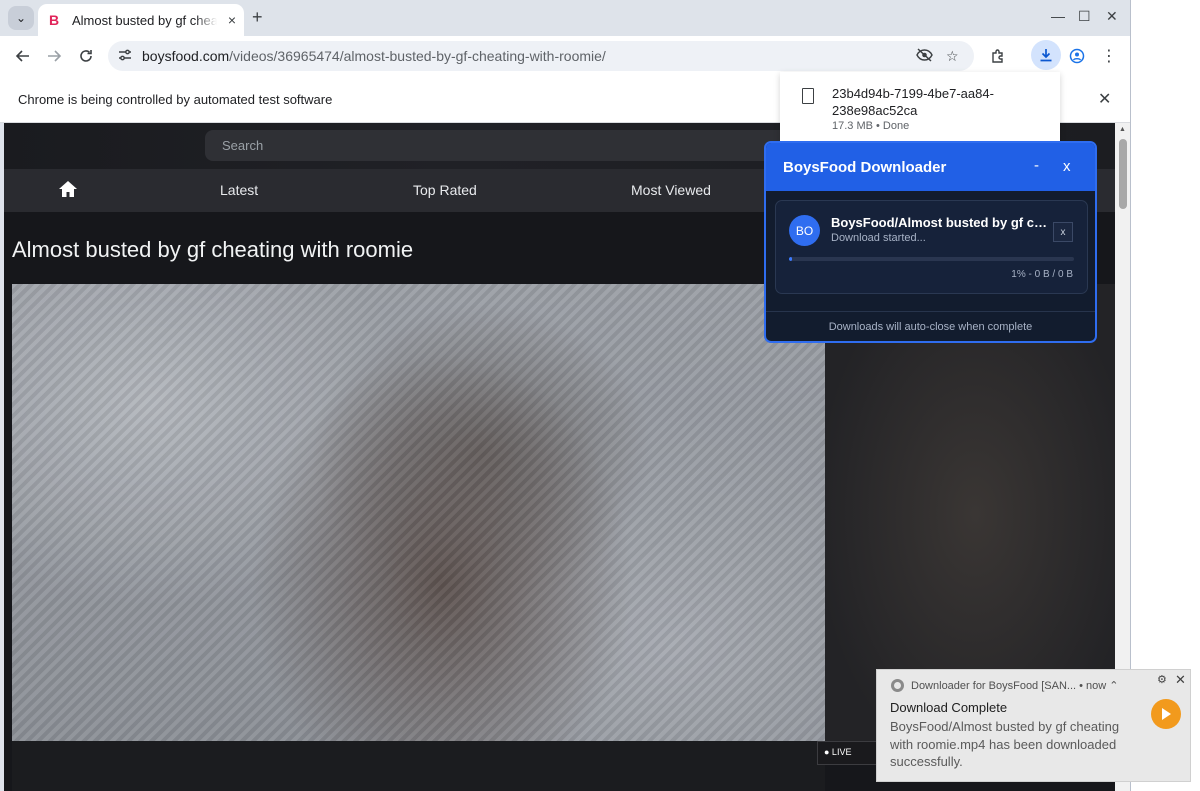 Image resolution: width=1200 pixels, height=791 pixels. What do you see at coordinates (1036, 165) in the screenshot?
I see `downloader-minimize-button: -` at bounding box center [1036, 165].